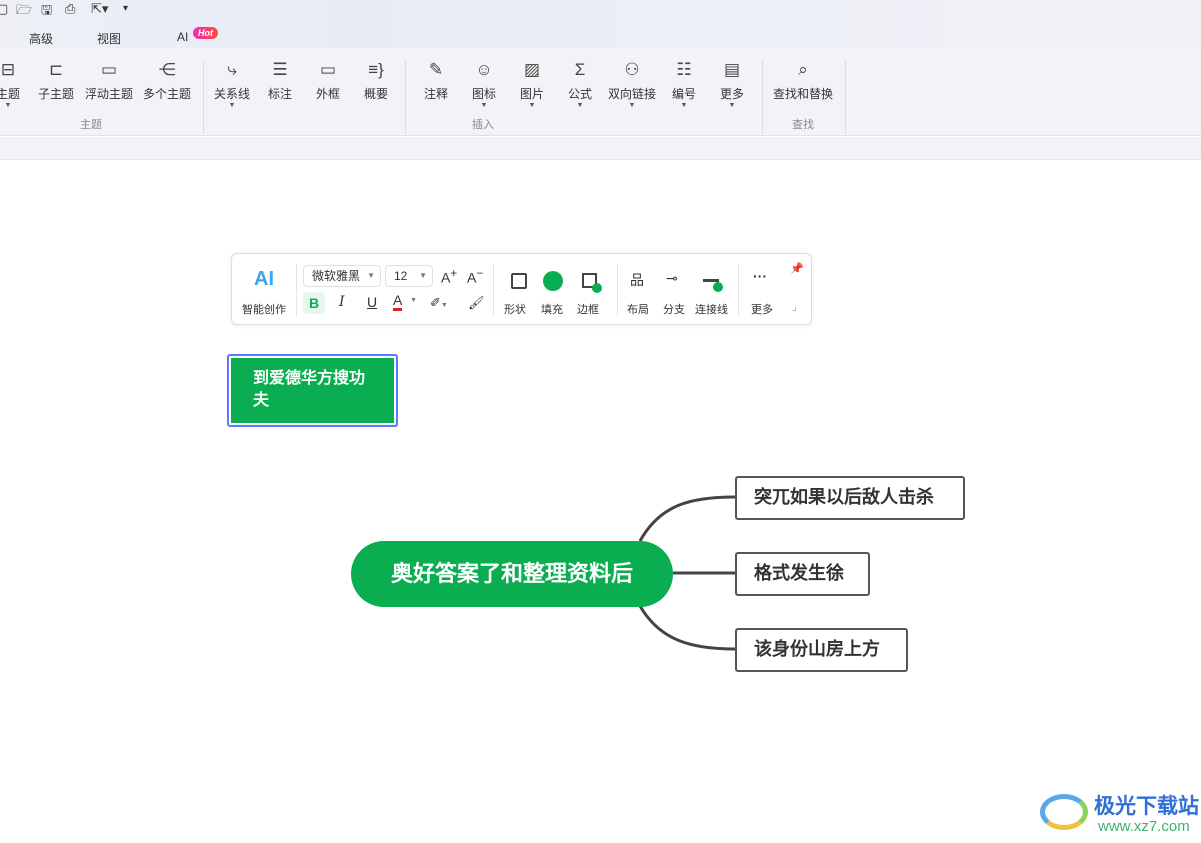 The image size is (1201, 843). What do you see at coordinates (802, 574) in the screenshot?
I see `subtopic-node-2: 格式发生徐` at bounding box center [802, 574].